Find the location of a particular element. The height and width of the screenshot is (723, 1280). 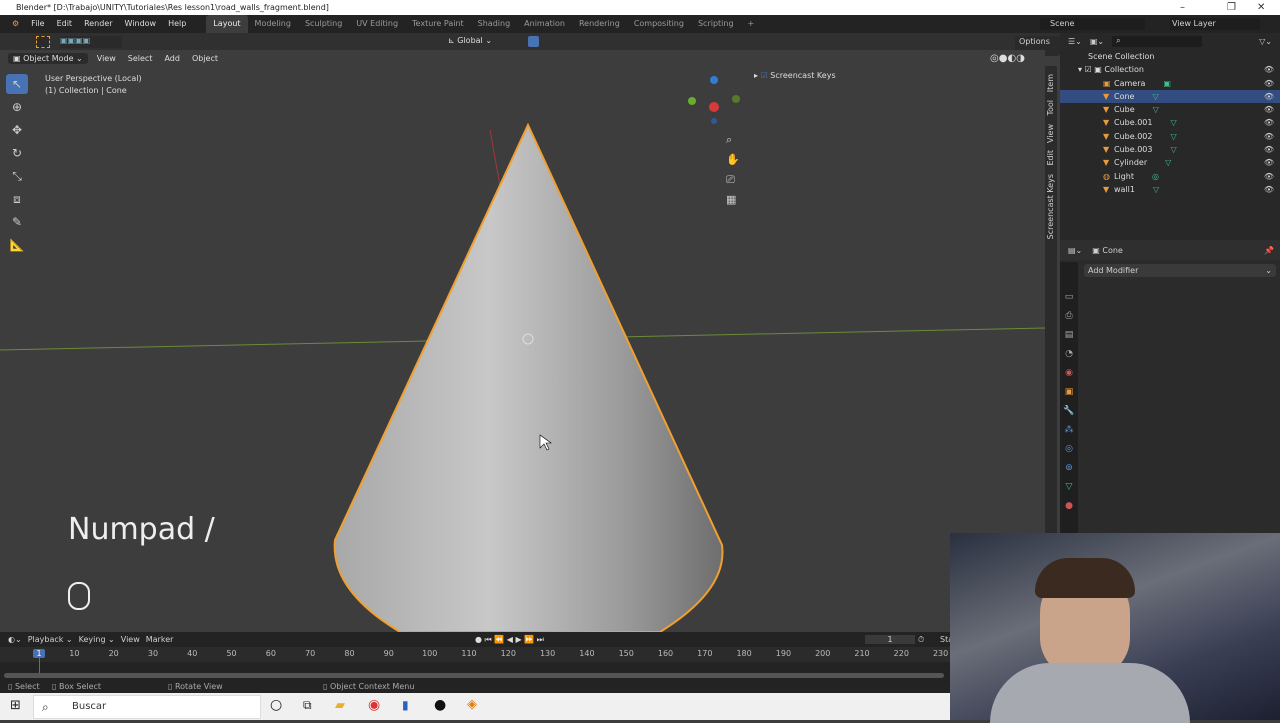

light-data-icon: ◎ is located at coordinates (1155, 176).